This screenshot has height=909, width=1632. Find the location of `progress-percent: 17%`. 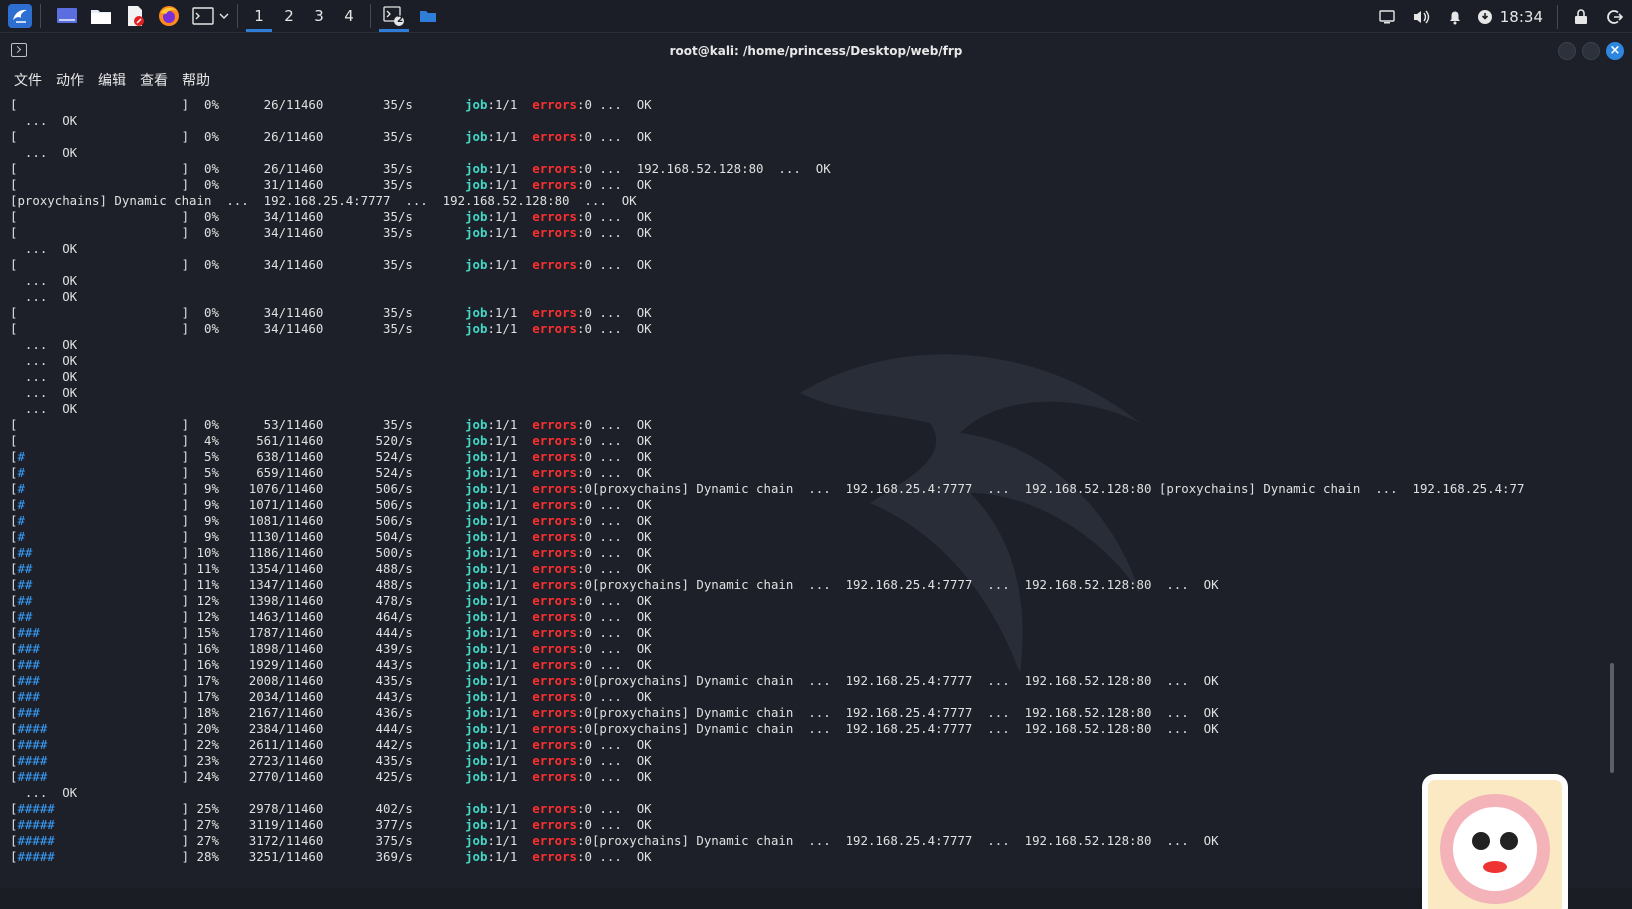

progress-percent: 17% is located at coordinates (204, 680).